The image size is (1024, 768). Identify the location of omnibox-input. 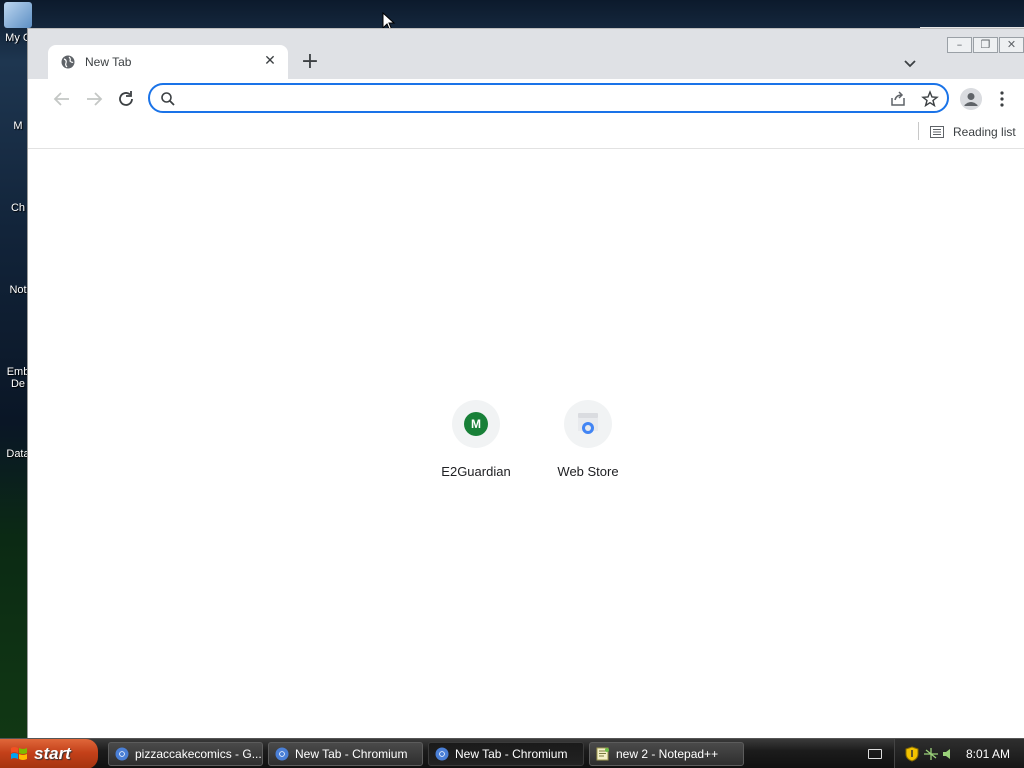
(524, 99).